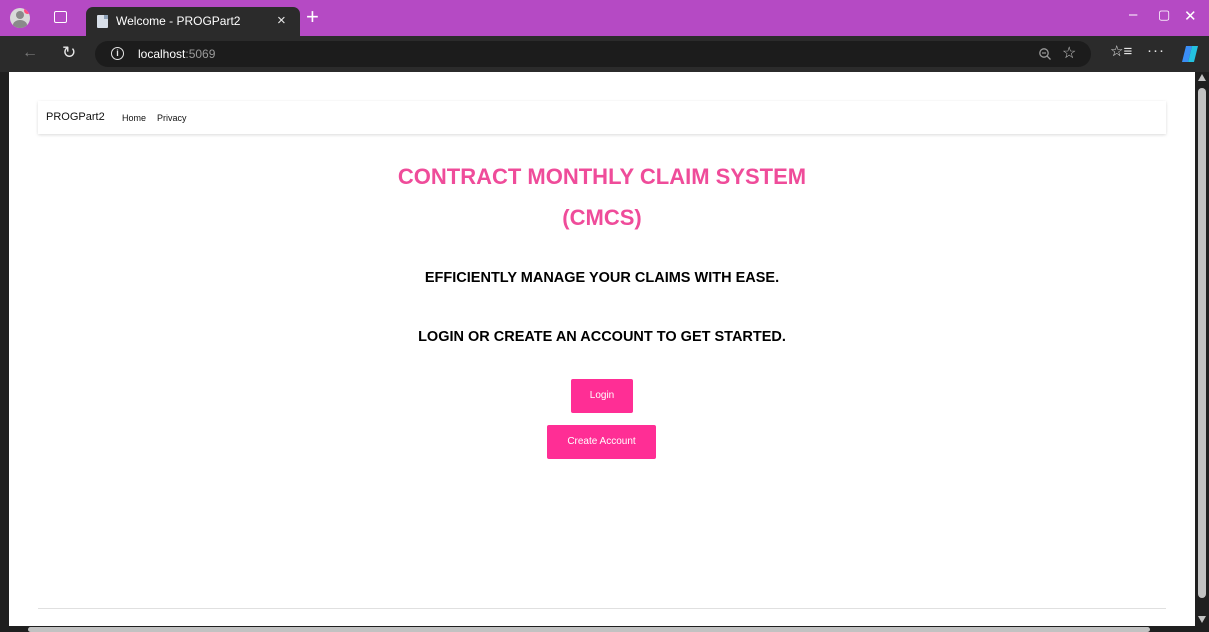 This screenshot has width=1209, height=632. Describe the element at coordinates (1164, 15) in the screenshot. I see `window-restore-icon: ▢` at that location.